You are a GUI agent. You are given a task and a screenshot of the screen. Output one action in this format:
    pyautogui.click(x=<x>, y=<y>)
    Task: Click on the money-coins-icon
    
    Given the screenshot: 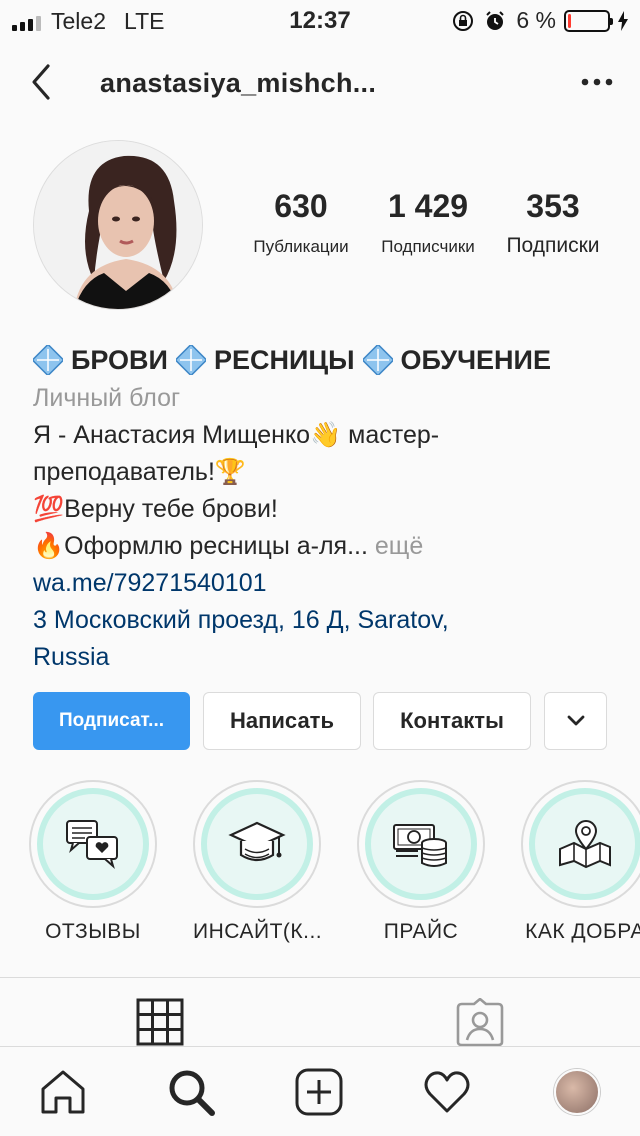 What is the action you would take?
    pyautogui.click(x=420, y=845)
    